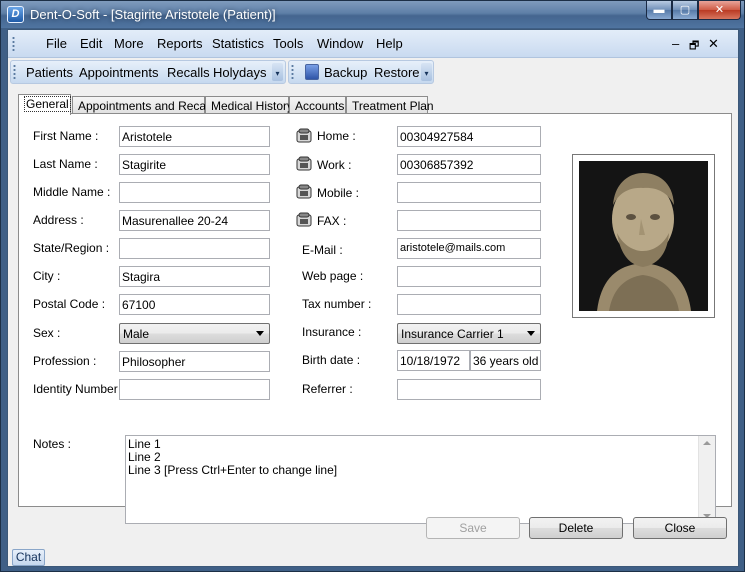 Image resolution: width=745 pixels, height=572 pixels. Describe the element at coordinates (47, 276) in the screenshot. I see `city-label: City :` at that location.